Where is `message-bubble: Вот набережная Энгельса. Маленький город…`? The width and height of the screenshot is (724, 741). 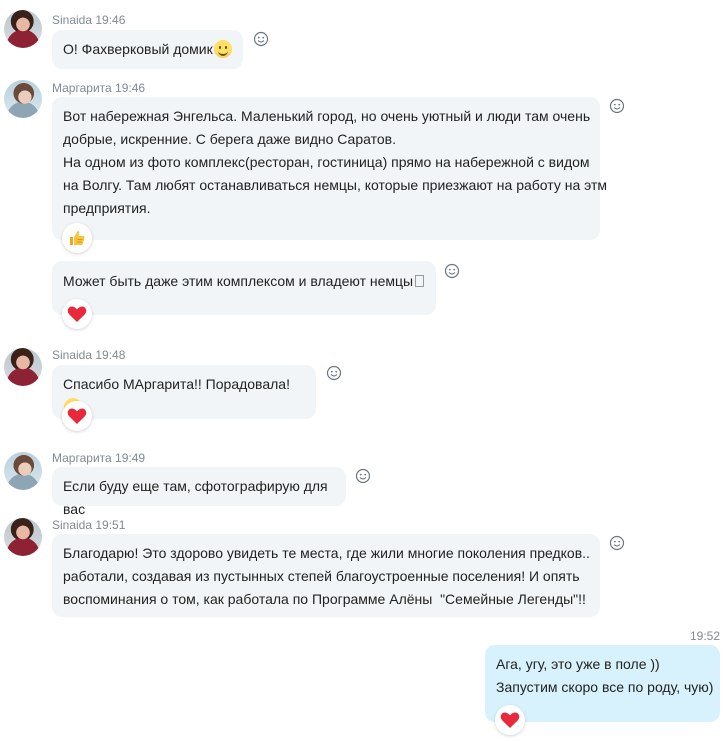 message-bubble: Вот набережная Энгельса. Маленький город… is located at coordinates (330, 168).